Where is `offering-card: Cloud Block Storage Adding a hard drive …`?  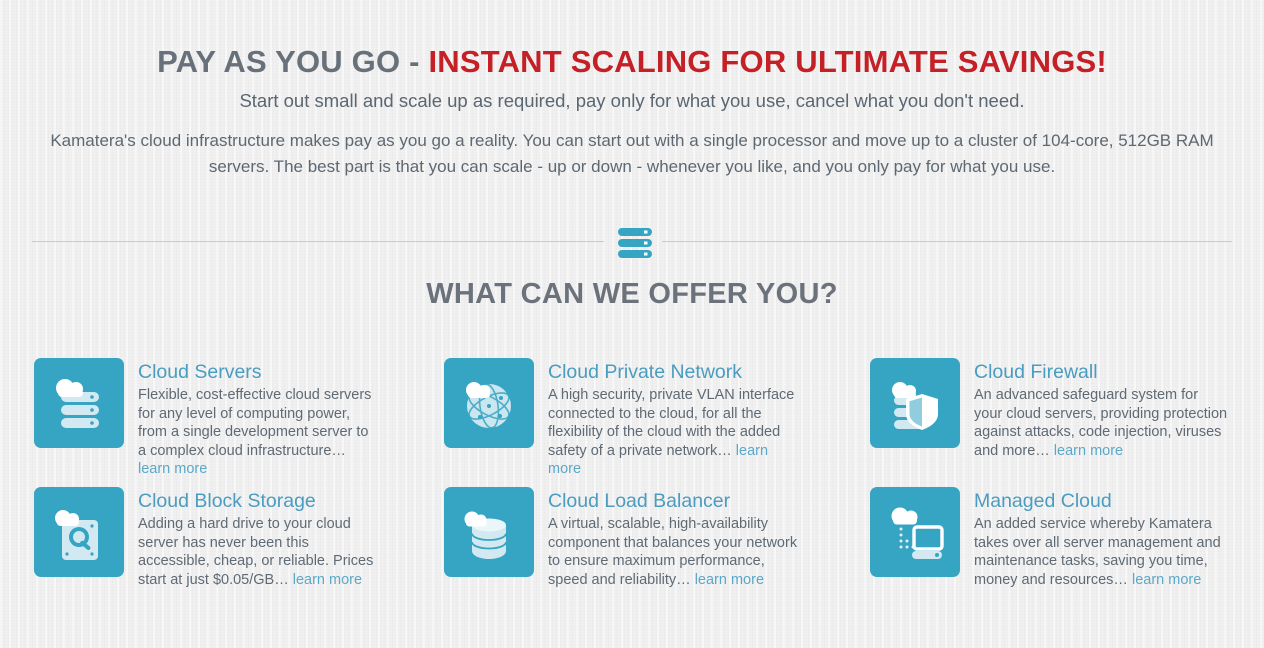 offering-card: Cloud Block Storage Adding a hard drive … is located at coordinates (211, 551).